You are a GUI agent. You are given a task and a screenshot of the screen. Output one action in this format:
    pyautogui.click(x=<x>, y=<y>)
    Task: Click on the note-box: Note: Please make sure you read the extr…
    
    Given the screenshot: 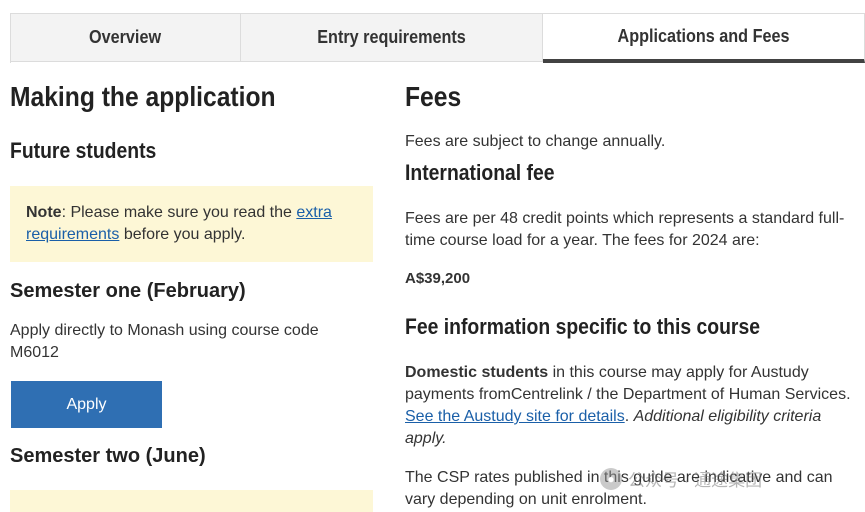 What is the action you would take?
    pyautogui.click(x=191, y=224)
    